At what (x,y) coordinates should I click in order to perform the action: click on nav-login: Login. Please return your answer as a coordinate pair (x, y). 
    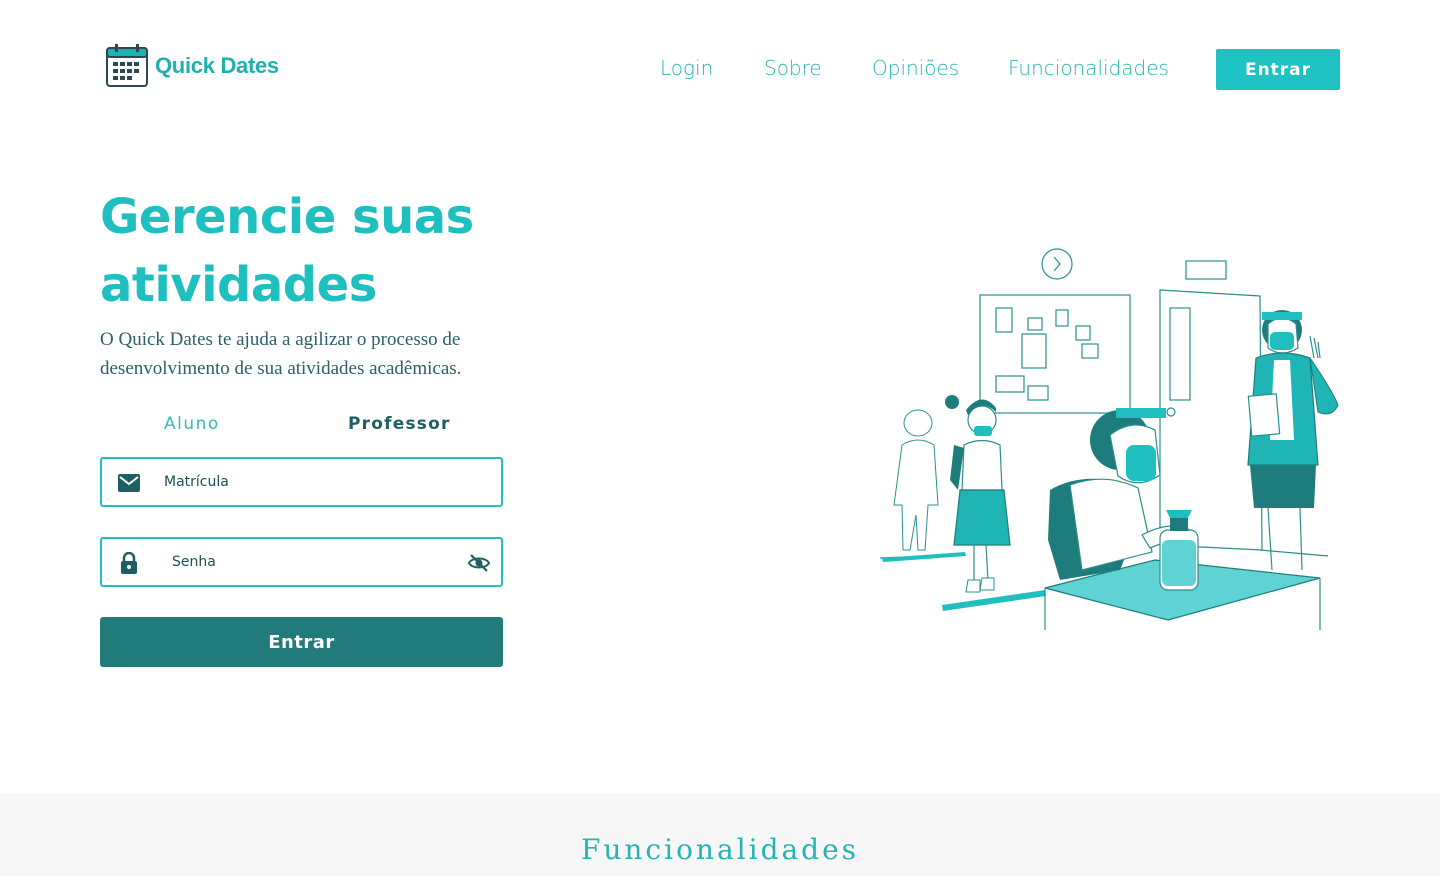
    Looking at the image, I should click on (686, 68).